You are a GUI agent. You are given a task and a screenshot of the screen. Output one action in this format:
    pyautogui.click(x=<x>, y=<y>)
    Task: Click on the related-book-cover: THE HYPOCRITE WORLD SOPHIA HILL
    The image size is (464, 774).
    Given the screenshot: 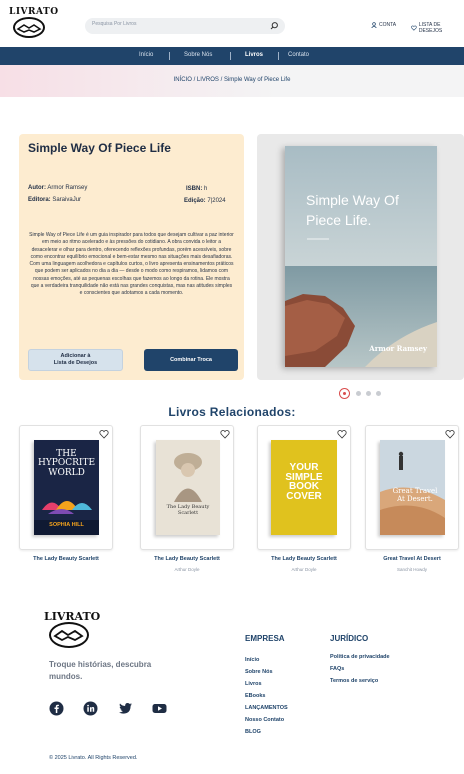 What is the action you would take?
    pyautogui.click(x=66, y=487)
    